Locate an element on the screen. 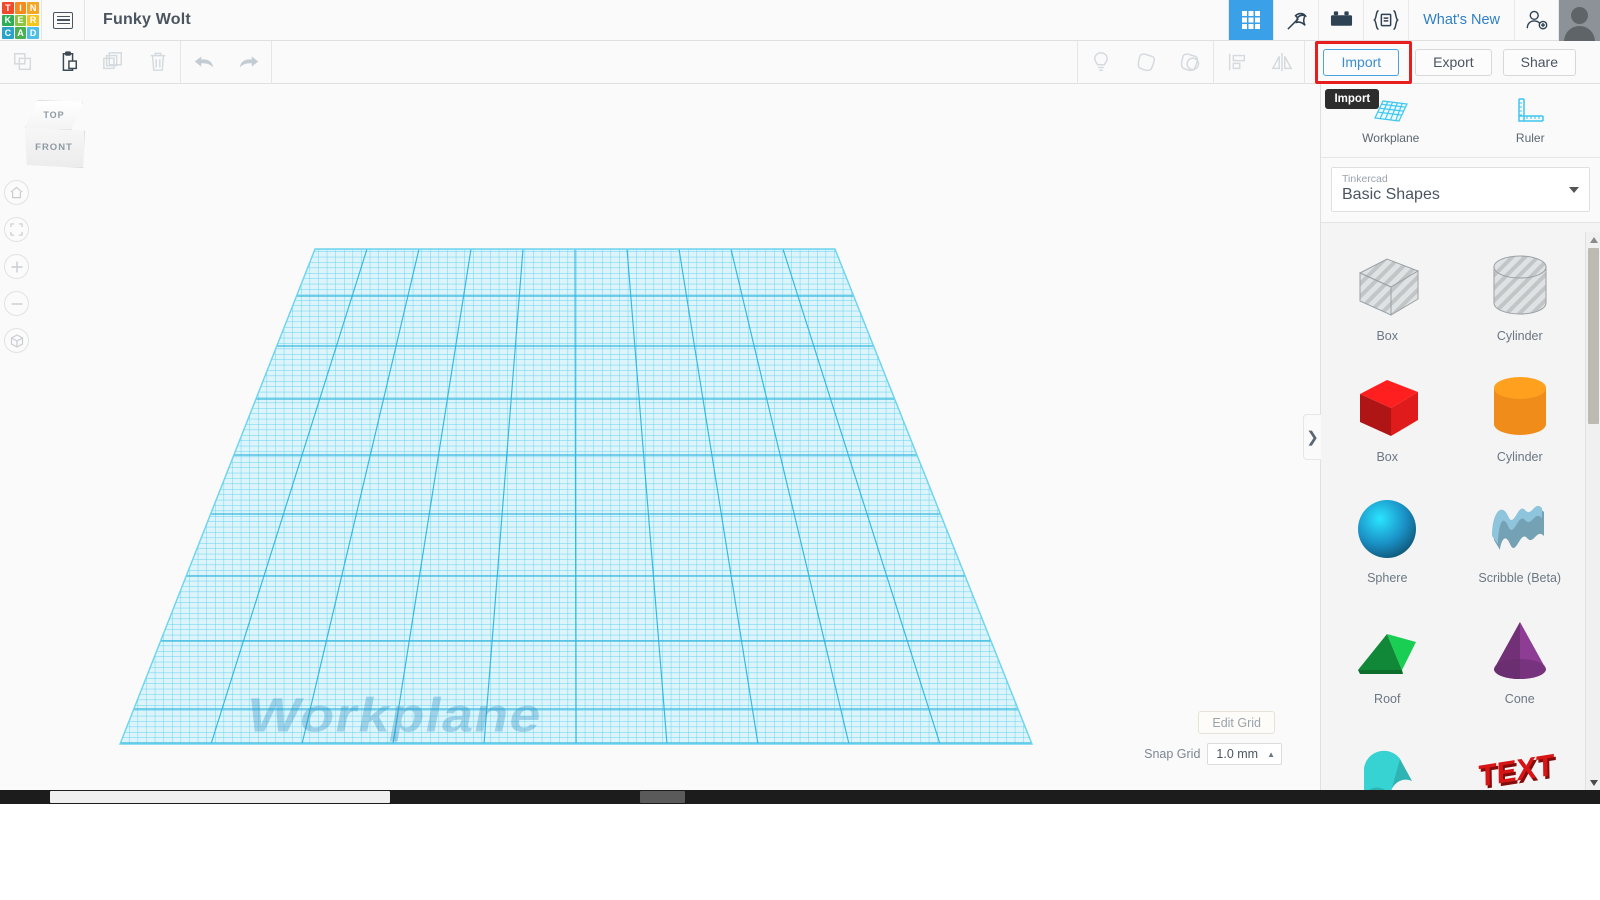 Image resolution: width=1600 pixels, height=900 pixels. lightbulb-button is located at coordinates (1100, 62).